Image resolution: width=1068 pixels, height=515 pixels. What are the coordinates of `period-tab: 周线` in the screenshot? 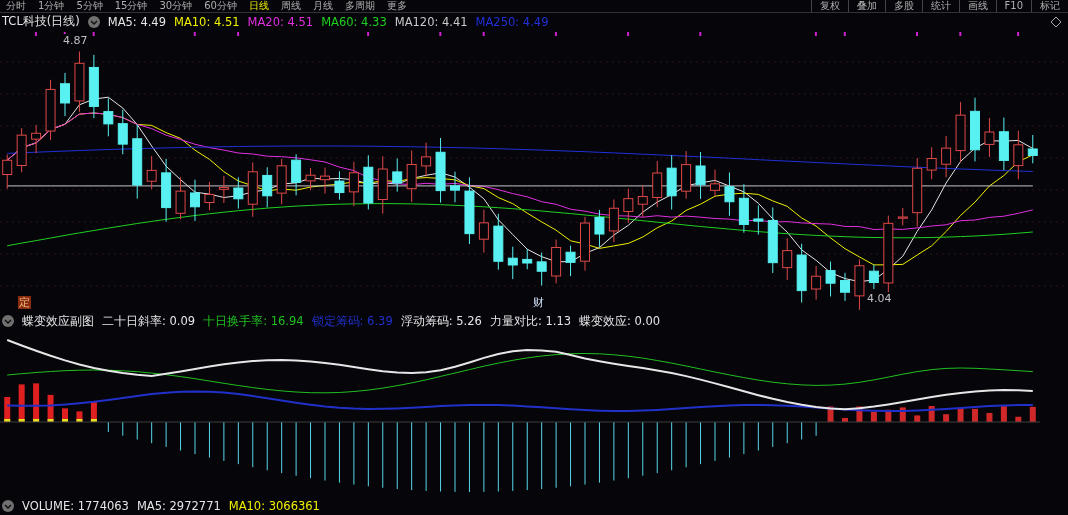 It's located at (290, 6).